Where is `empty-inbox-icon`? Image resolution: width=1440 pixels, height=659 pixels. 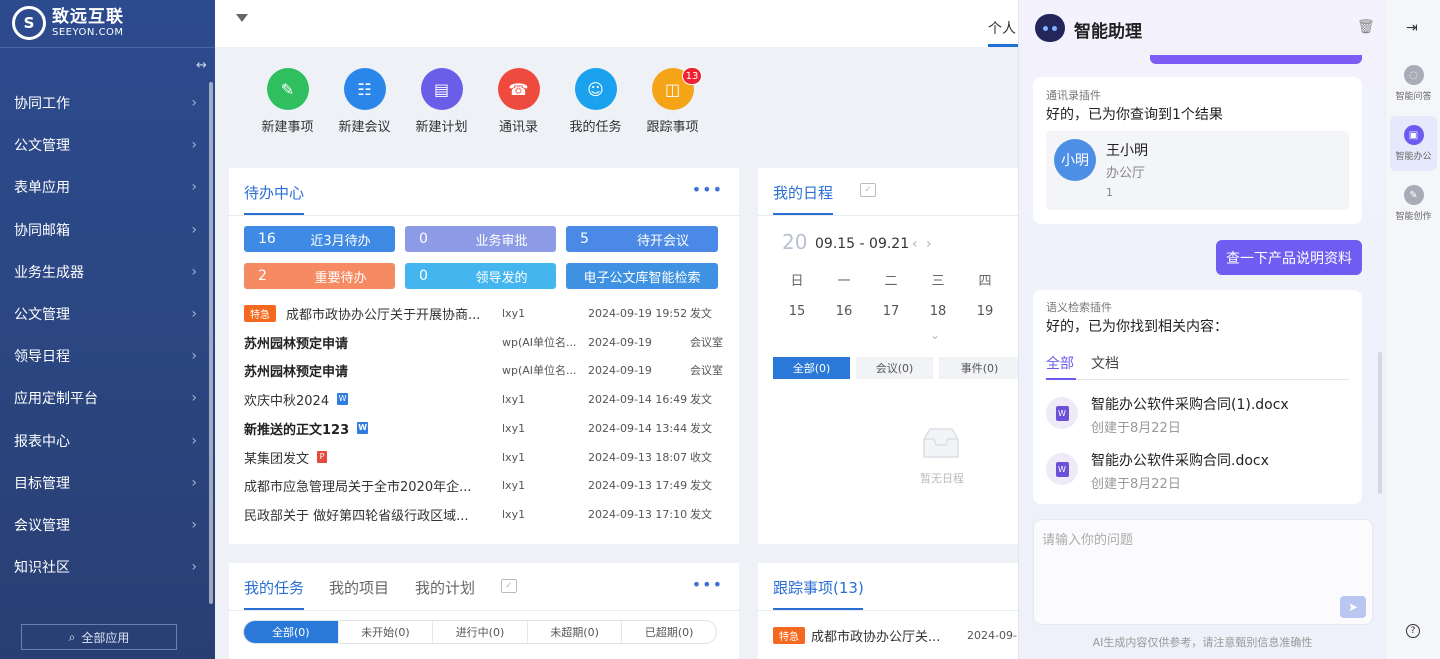
empty-inbox-icon is located at coordinates (941, 443).